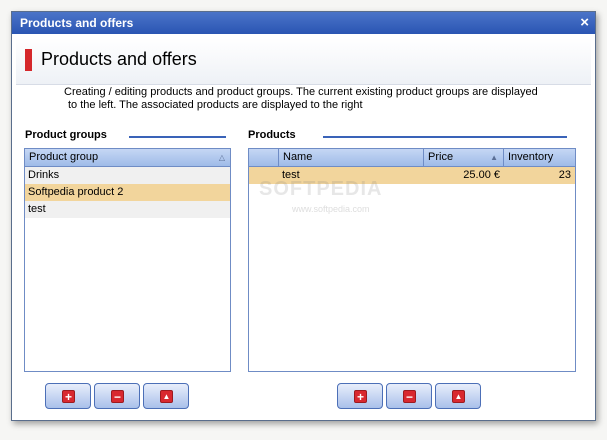 This screenshot has height=440, width=607. What do you see at coordinates (303, 61) in the screenshot?
I see `page-header: Products and offers` at bounding box center [303, 61].